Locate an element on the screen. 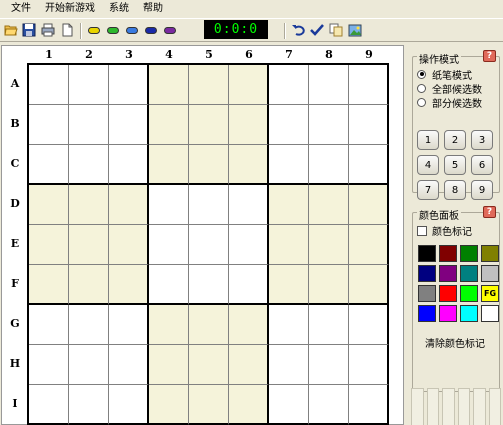 The height and width of the screenshot is (425, 503). number-button-8: 8 is located at coordinates (455, 190).